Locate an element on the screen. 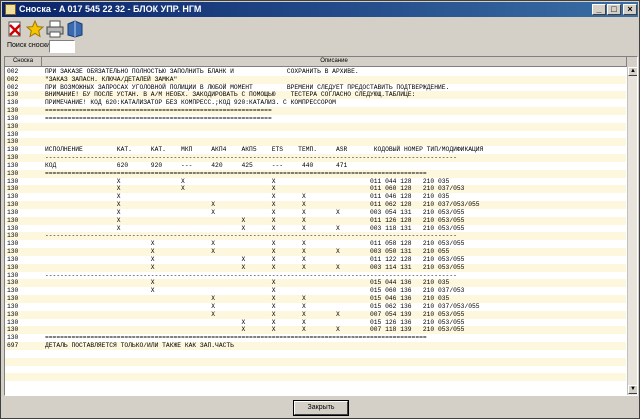 This screenshot has width=640, height=419. column-header-footnote: Сноска is located at coordinates (23, 62).